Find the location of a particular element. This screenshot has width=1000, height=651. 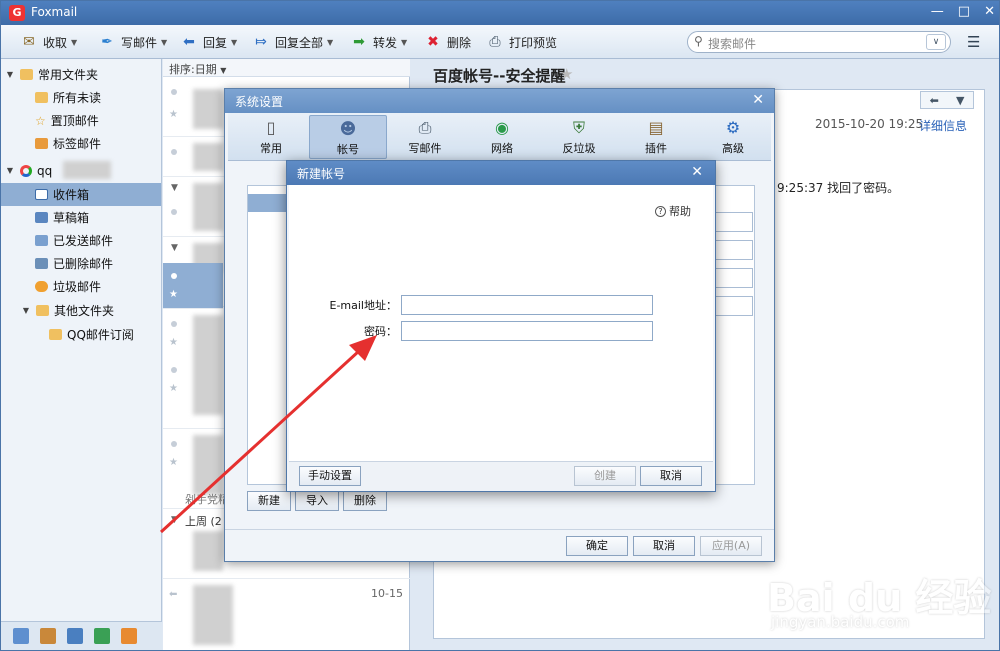

tag-icon is located at coordinates (41, 143).